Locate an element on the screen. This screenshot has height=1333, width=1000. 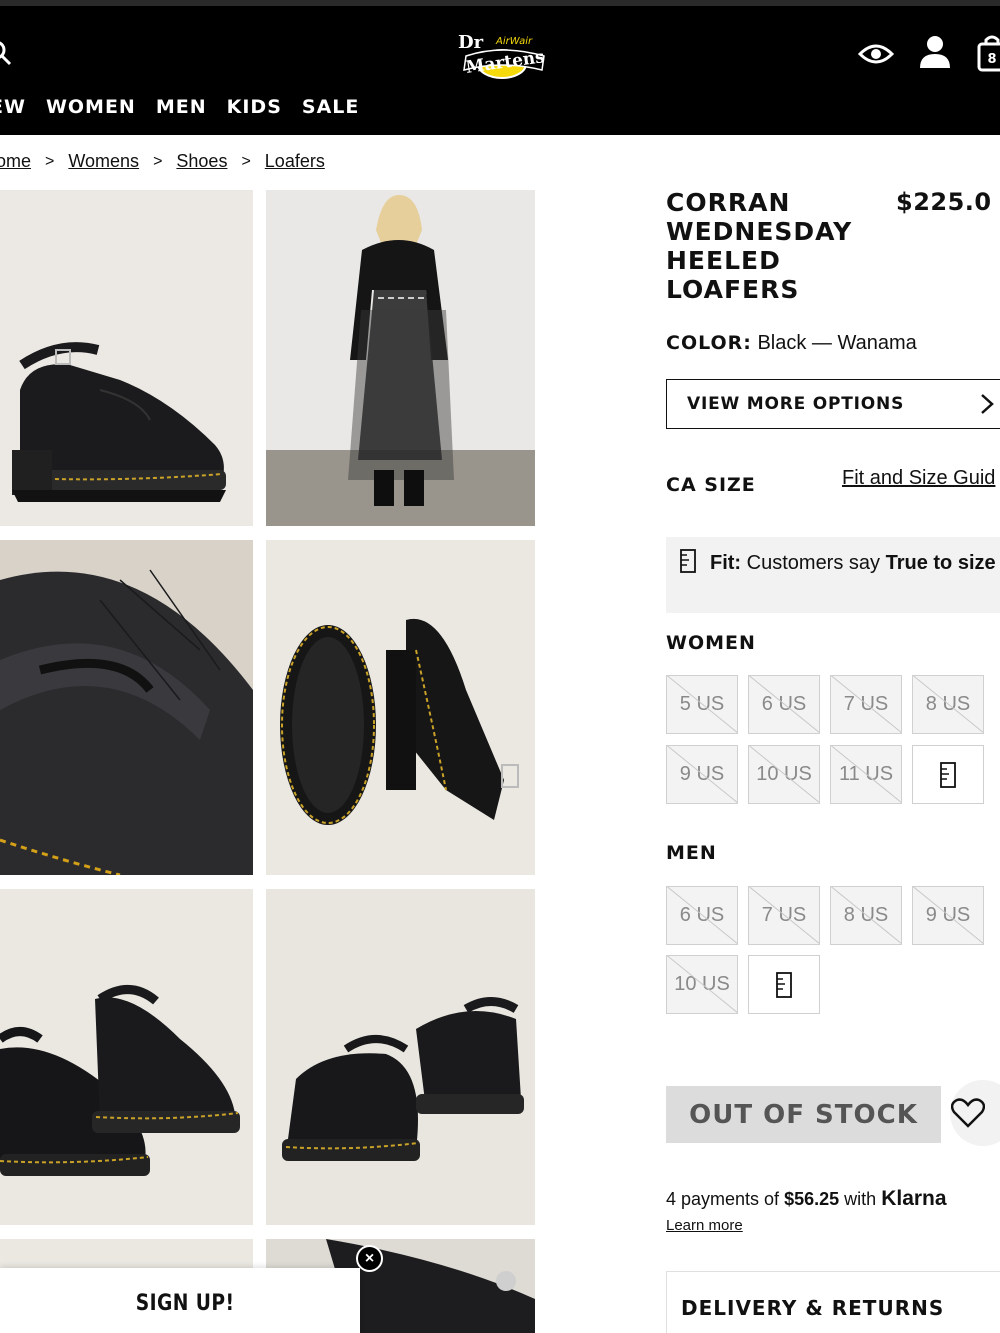
out-of-stock-button: OUT OF STOCK is located at coordinates (803, 1114).